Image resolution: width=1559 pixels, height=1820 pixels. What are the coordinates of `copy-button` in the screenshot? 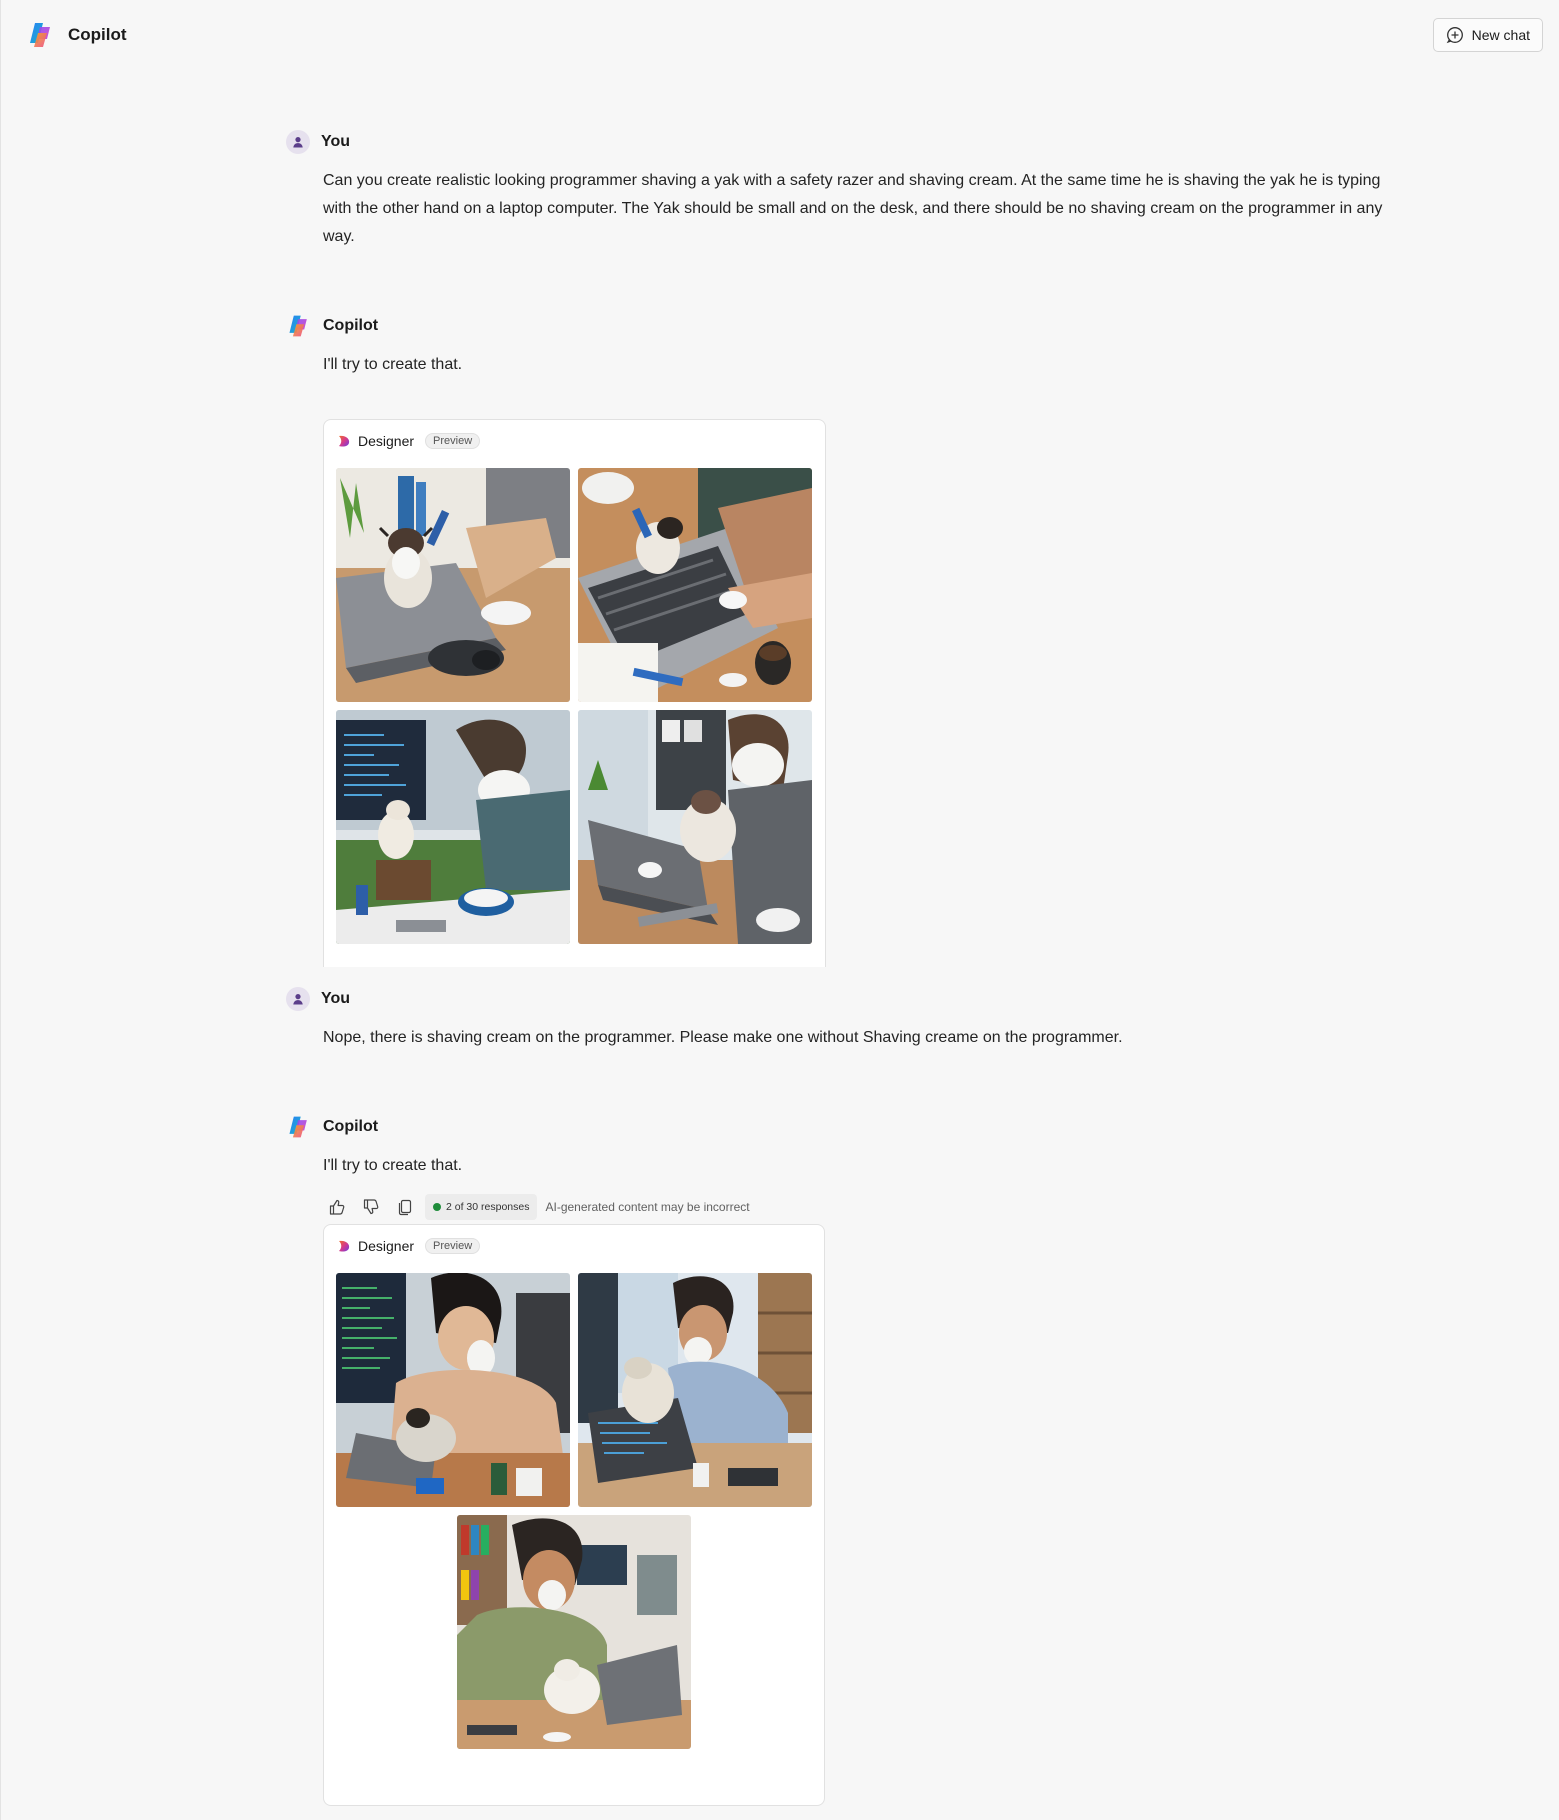 It's located at (405, 1207).